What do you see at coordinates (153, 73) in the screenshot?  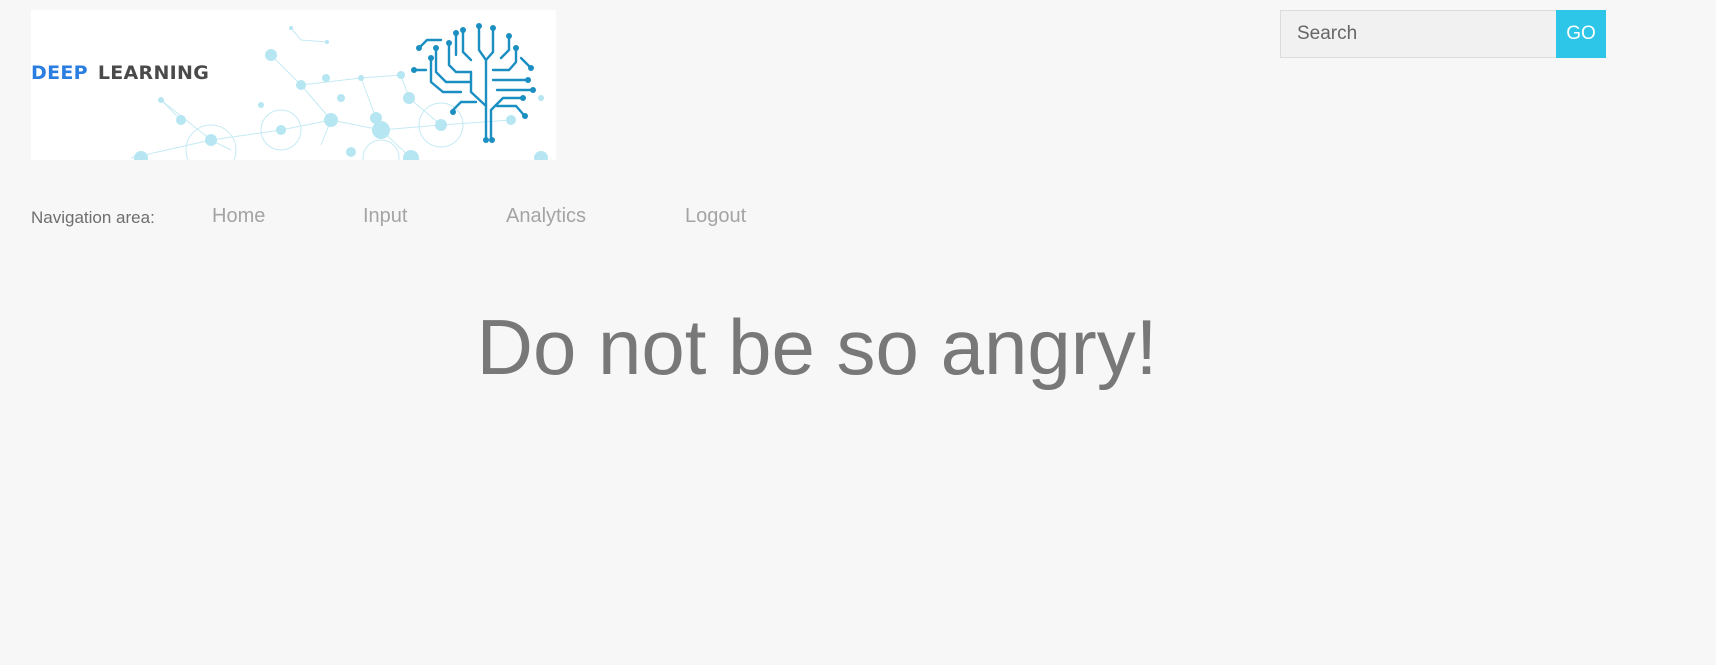 I see `logo-word-learning: LEARNING` at bounding box center [153, 73].